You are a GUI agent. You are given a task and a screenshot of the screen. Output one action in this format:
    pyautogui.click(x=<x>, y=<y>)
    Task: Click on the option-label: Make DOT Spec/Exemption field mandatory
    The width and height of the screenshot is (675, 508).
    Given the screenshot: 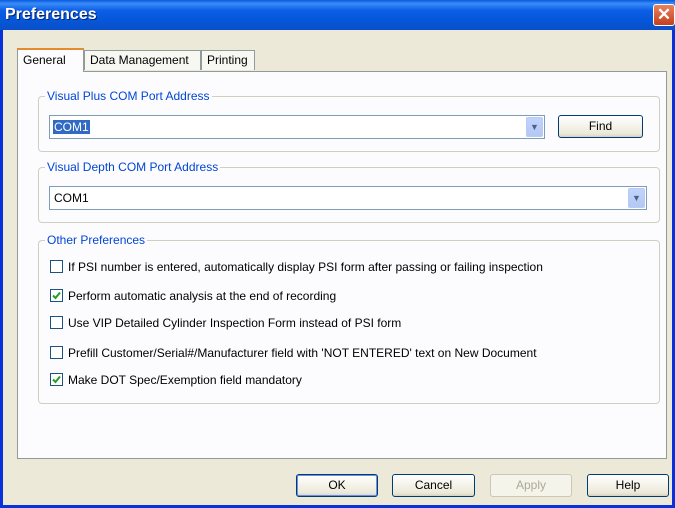 What is the action you would take?
    pyautogui.click(x=185, y=380)
    